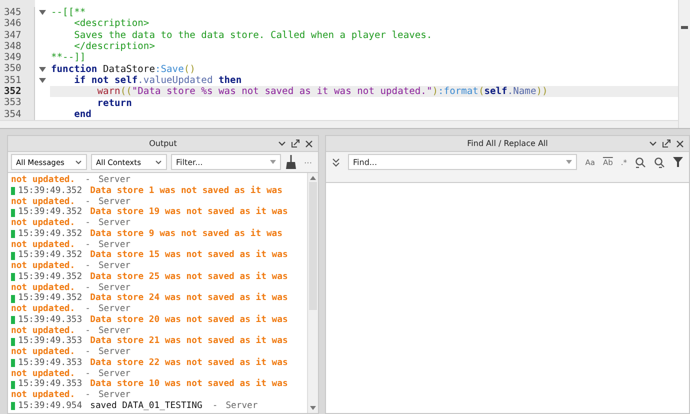  Describe the element at coordinates (17, 46) in the screenshot. I see `line-number: 348` at that location.